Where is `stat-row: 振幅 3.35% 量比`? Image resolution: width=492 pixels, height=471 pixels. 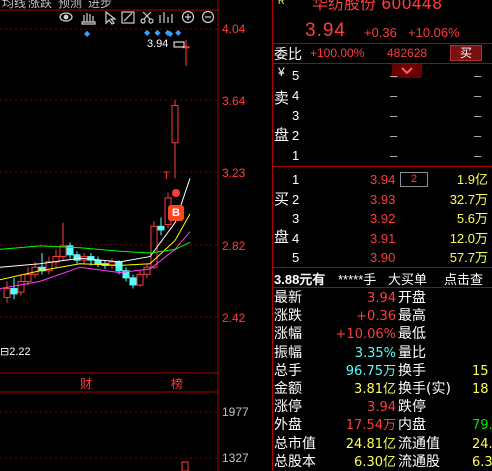
stat-row: 振幅 3.35% 量比 is located at coordinates (382, 353).